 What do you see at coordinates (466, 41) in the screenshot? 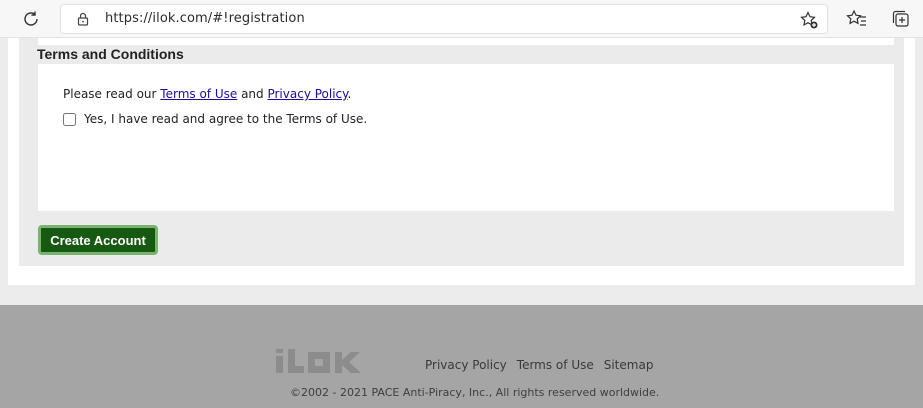
I see `previous-section-edge` at bounding box center [466, 41].